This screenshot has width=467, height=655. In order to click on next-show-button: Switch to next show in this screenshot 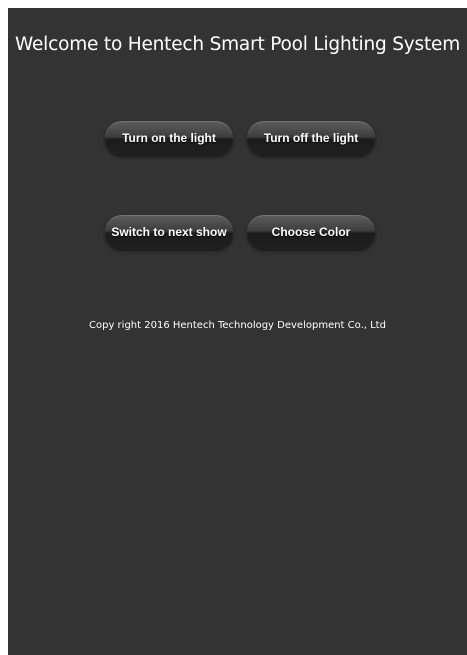, I will do `click(169, 232)`.